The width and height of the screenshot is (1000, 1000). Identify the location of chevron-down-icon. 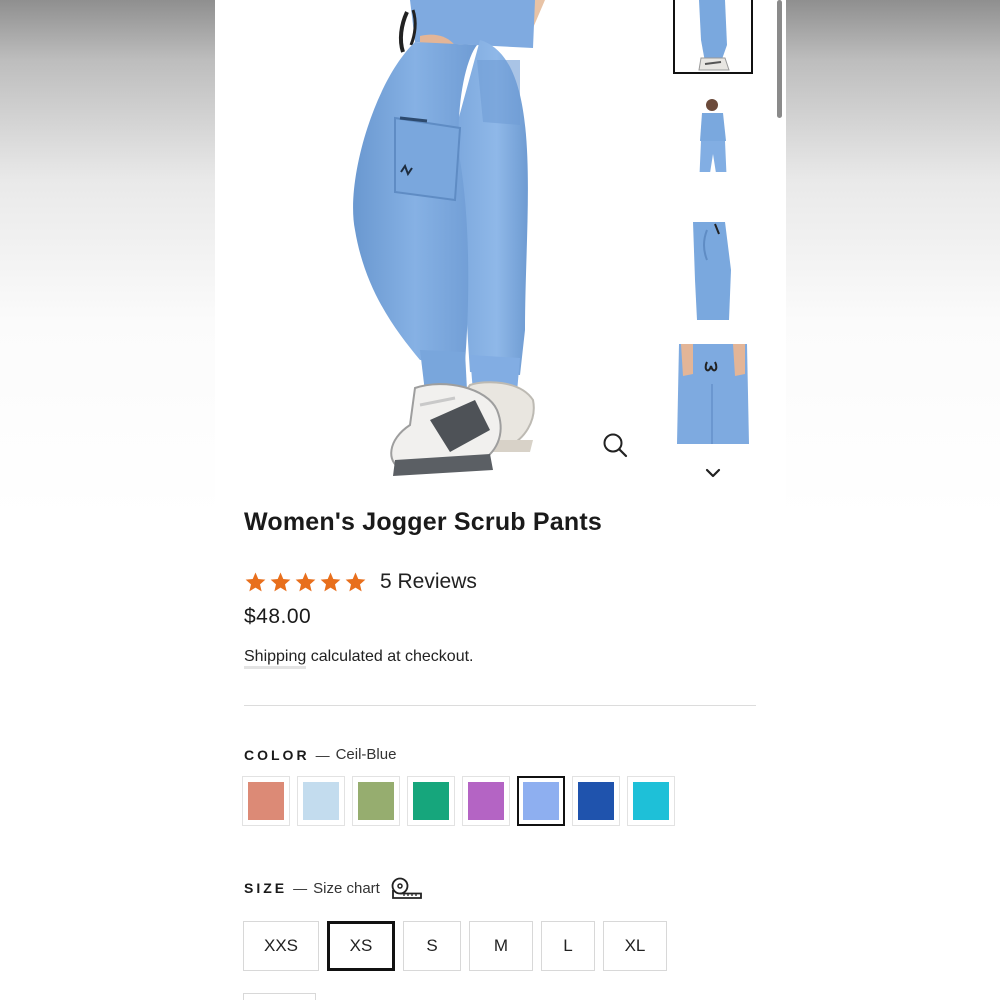
(713, 473).